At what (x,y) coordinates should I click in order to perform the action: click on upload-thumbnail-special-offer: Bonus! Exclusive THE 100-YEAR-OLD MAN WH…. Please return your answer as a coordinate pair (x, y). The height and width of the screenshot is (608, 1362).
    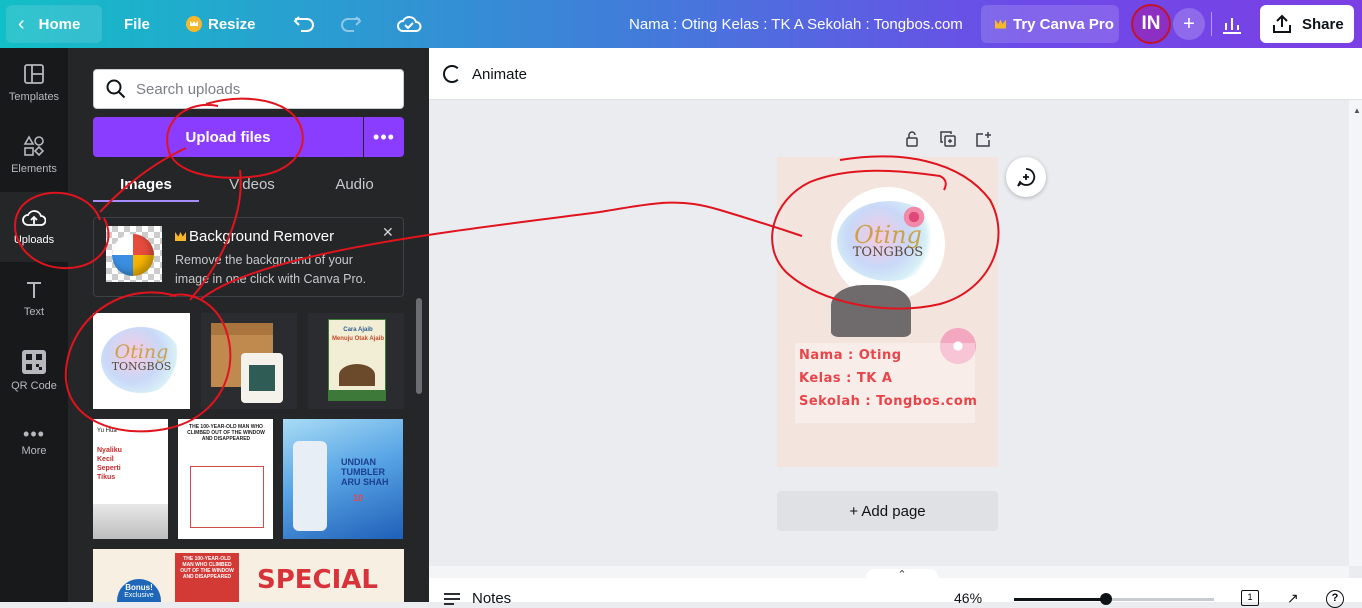
    Looking at the image, I should click on (248, 575).